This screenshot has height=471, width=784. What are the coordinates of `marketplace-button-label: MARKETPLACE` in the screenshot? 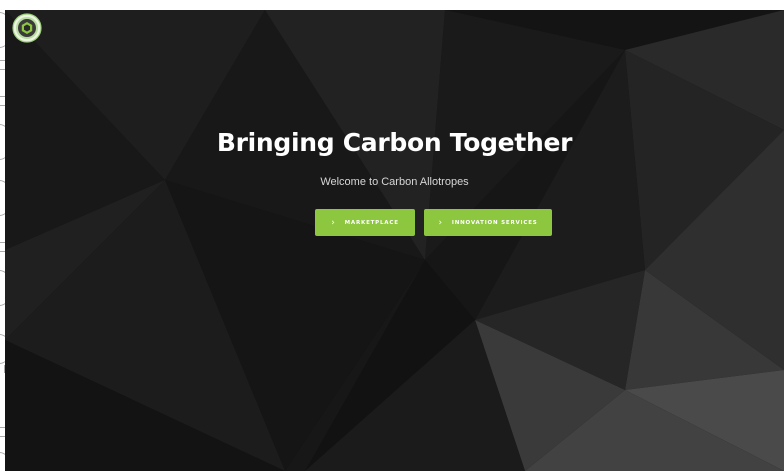 It's located at (371, 222).